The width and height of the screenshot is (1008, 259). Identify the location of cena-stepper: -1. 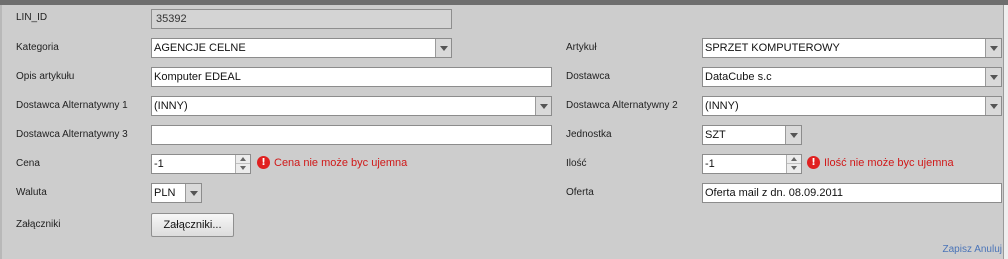
(201, 164).